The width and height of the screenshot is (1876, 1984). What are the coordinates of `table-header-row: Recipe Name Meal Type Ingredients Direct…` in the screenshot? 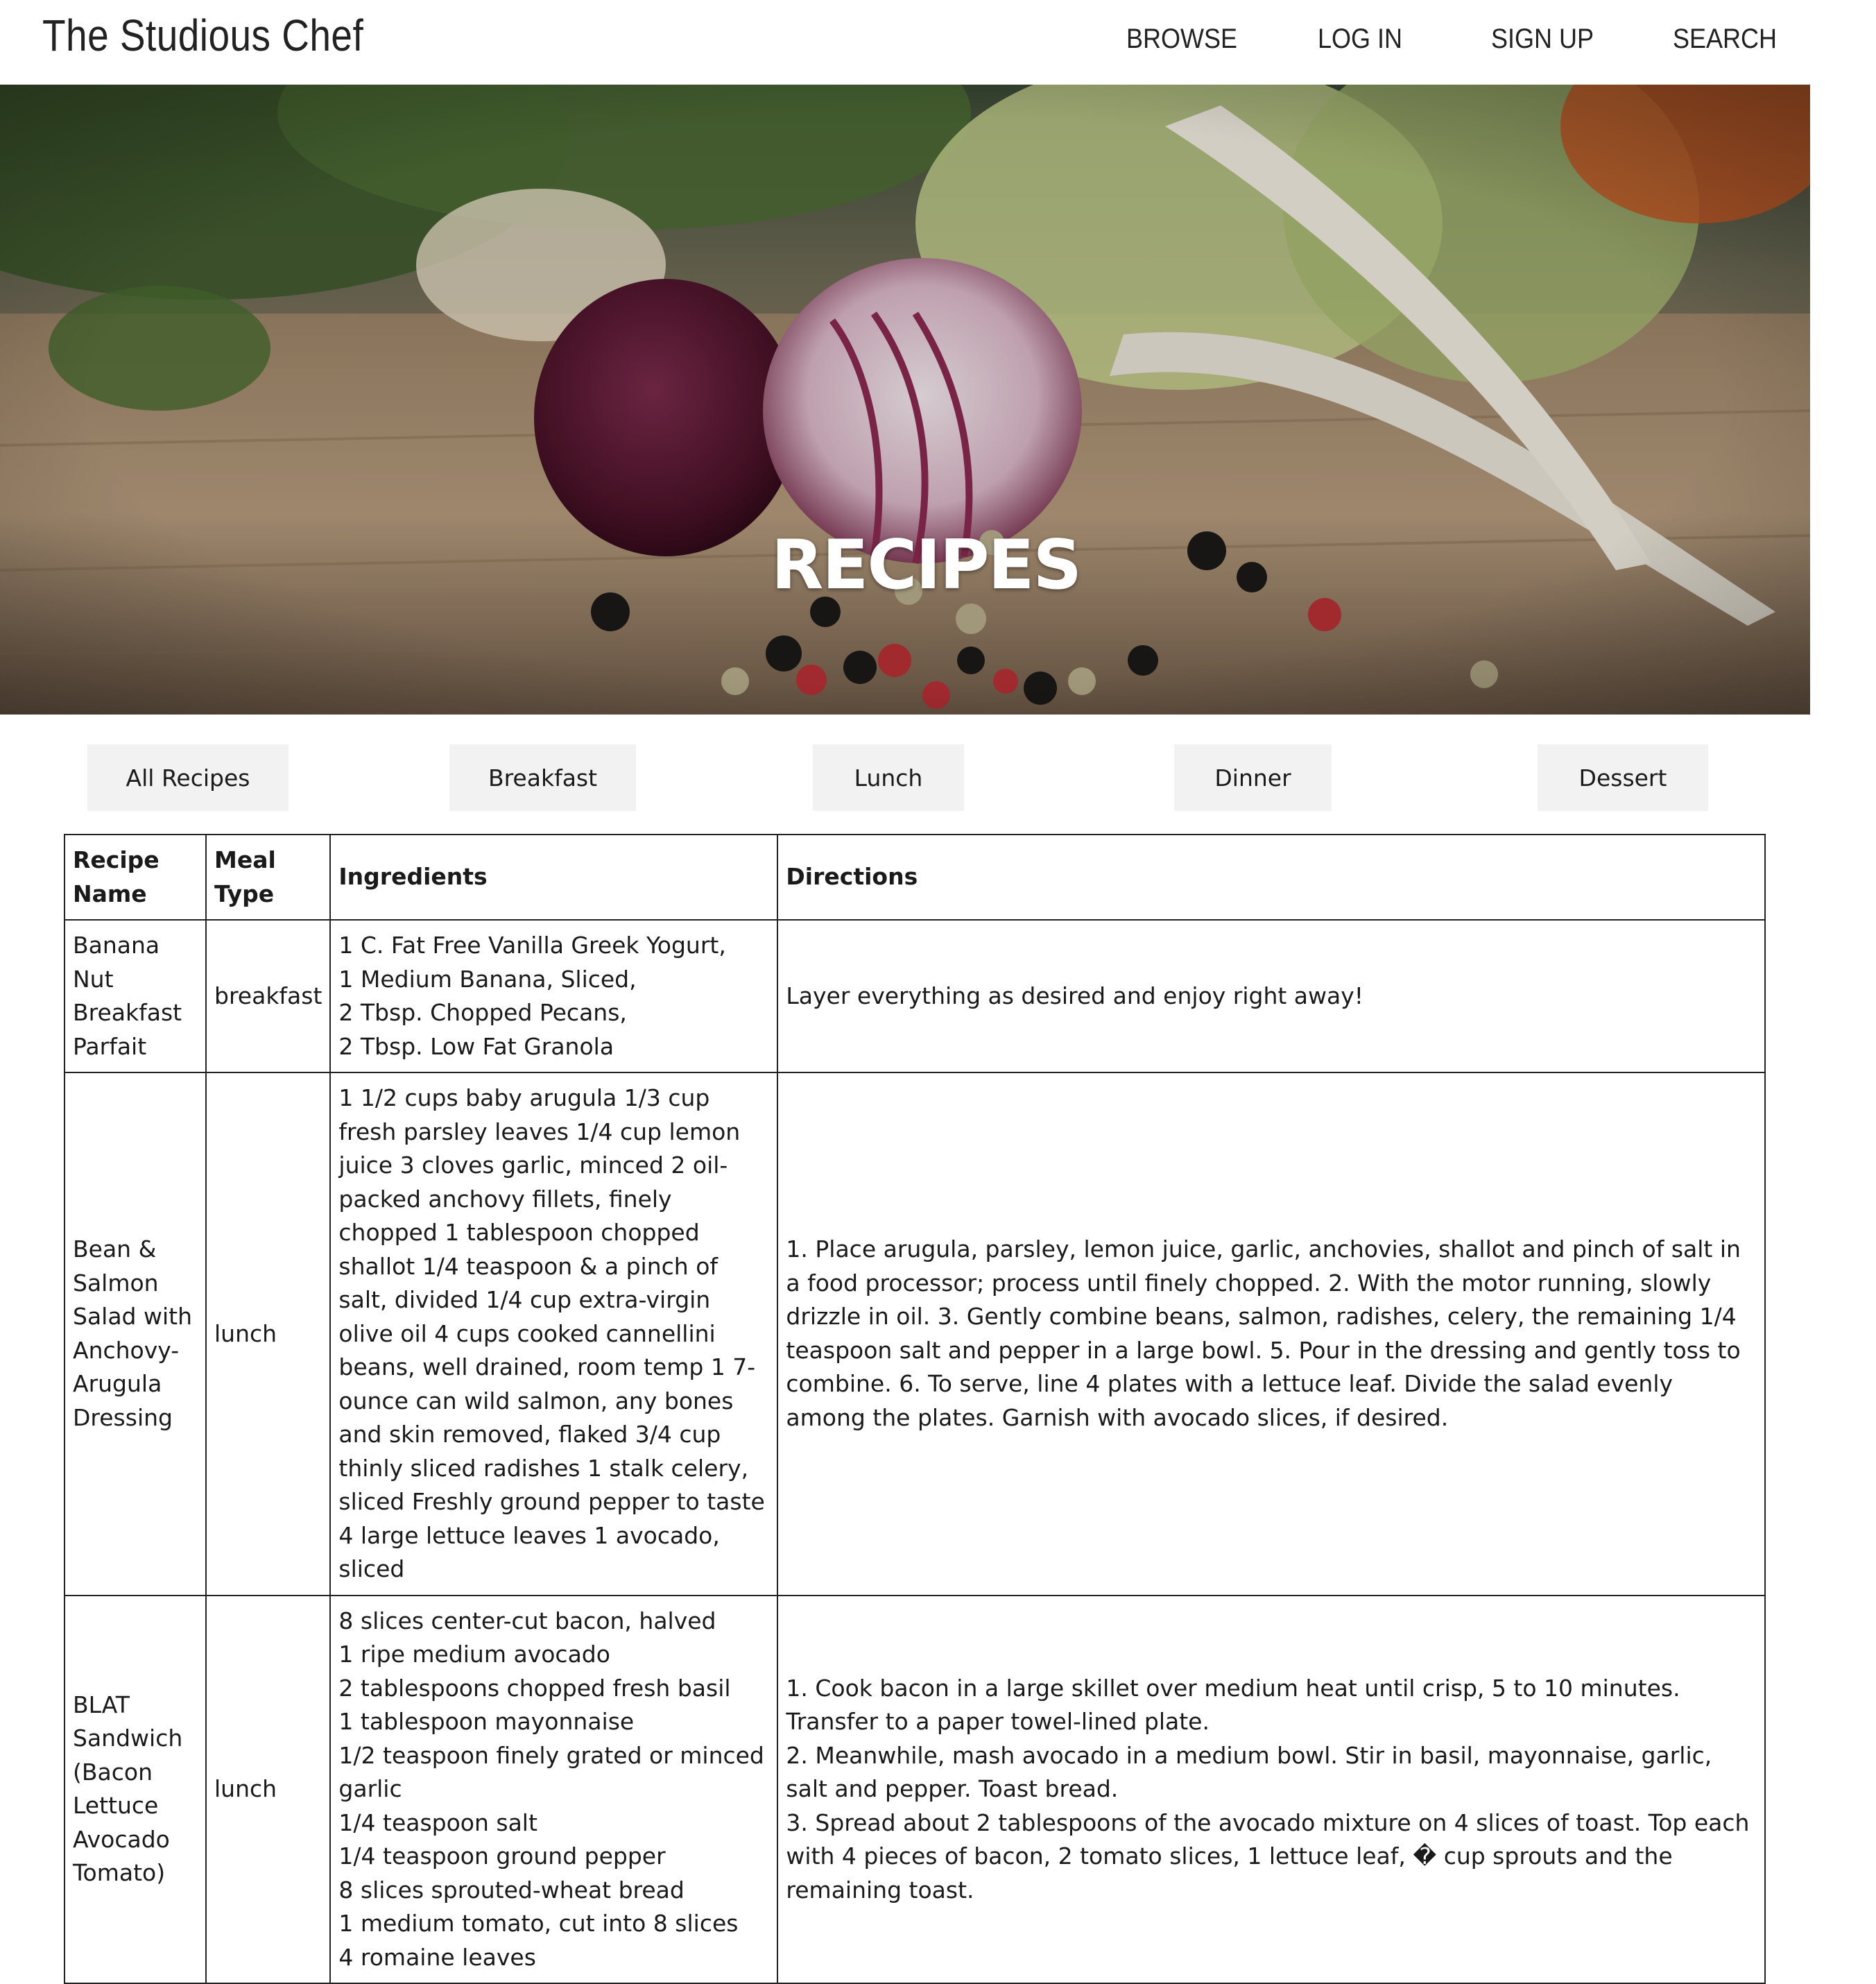 It's located at (915, 877).